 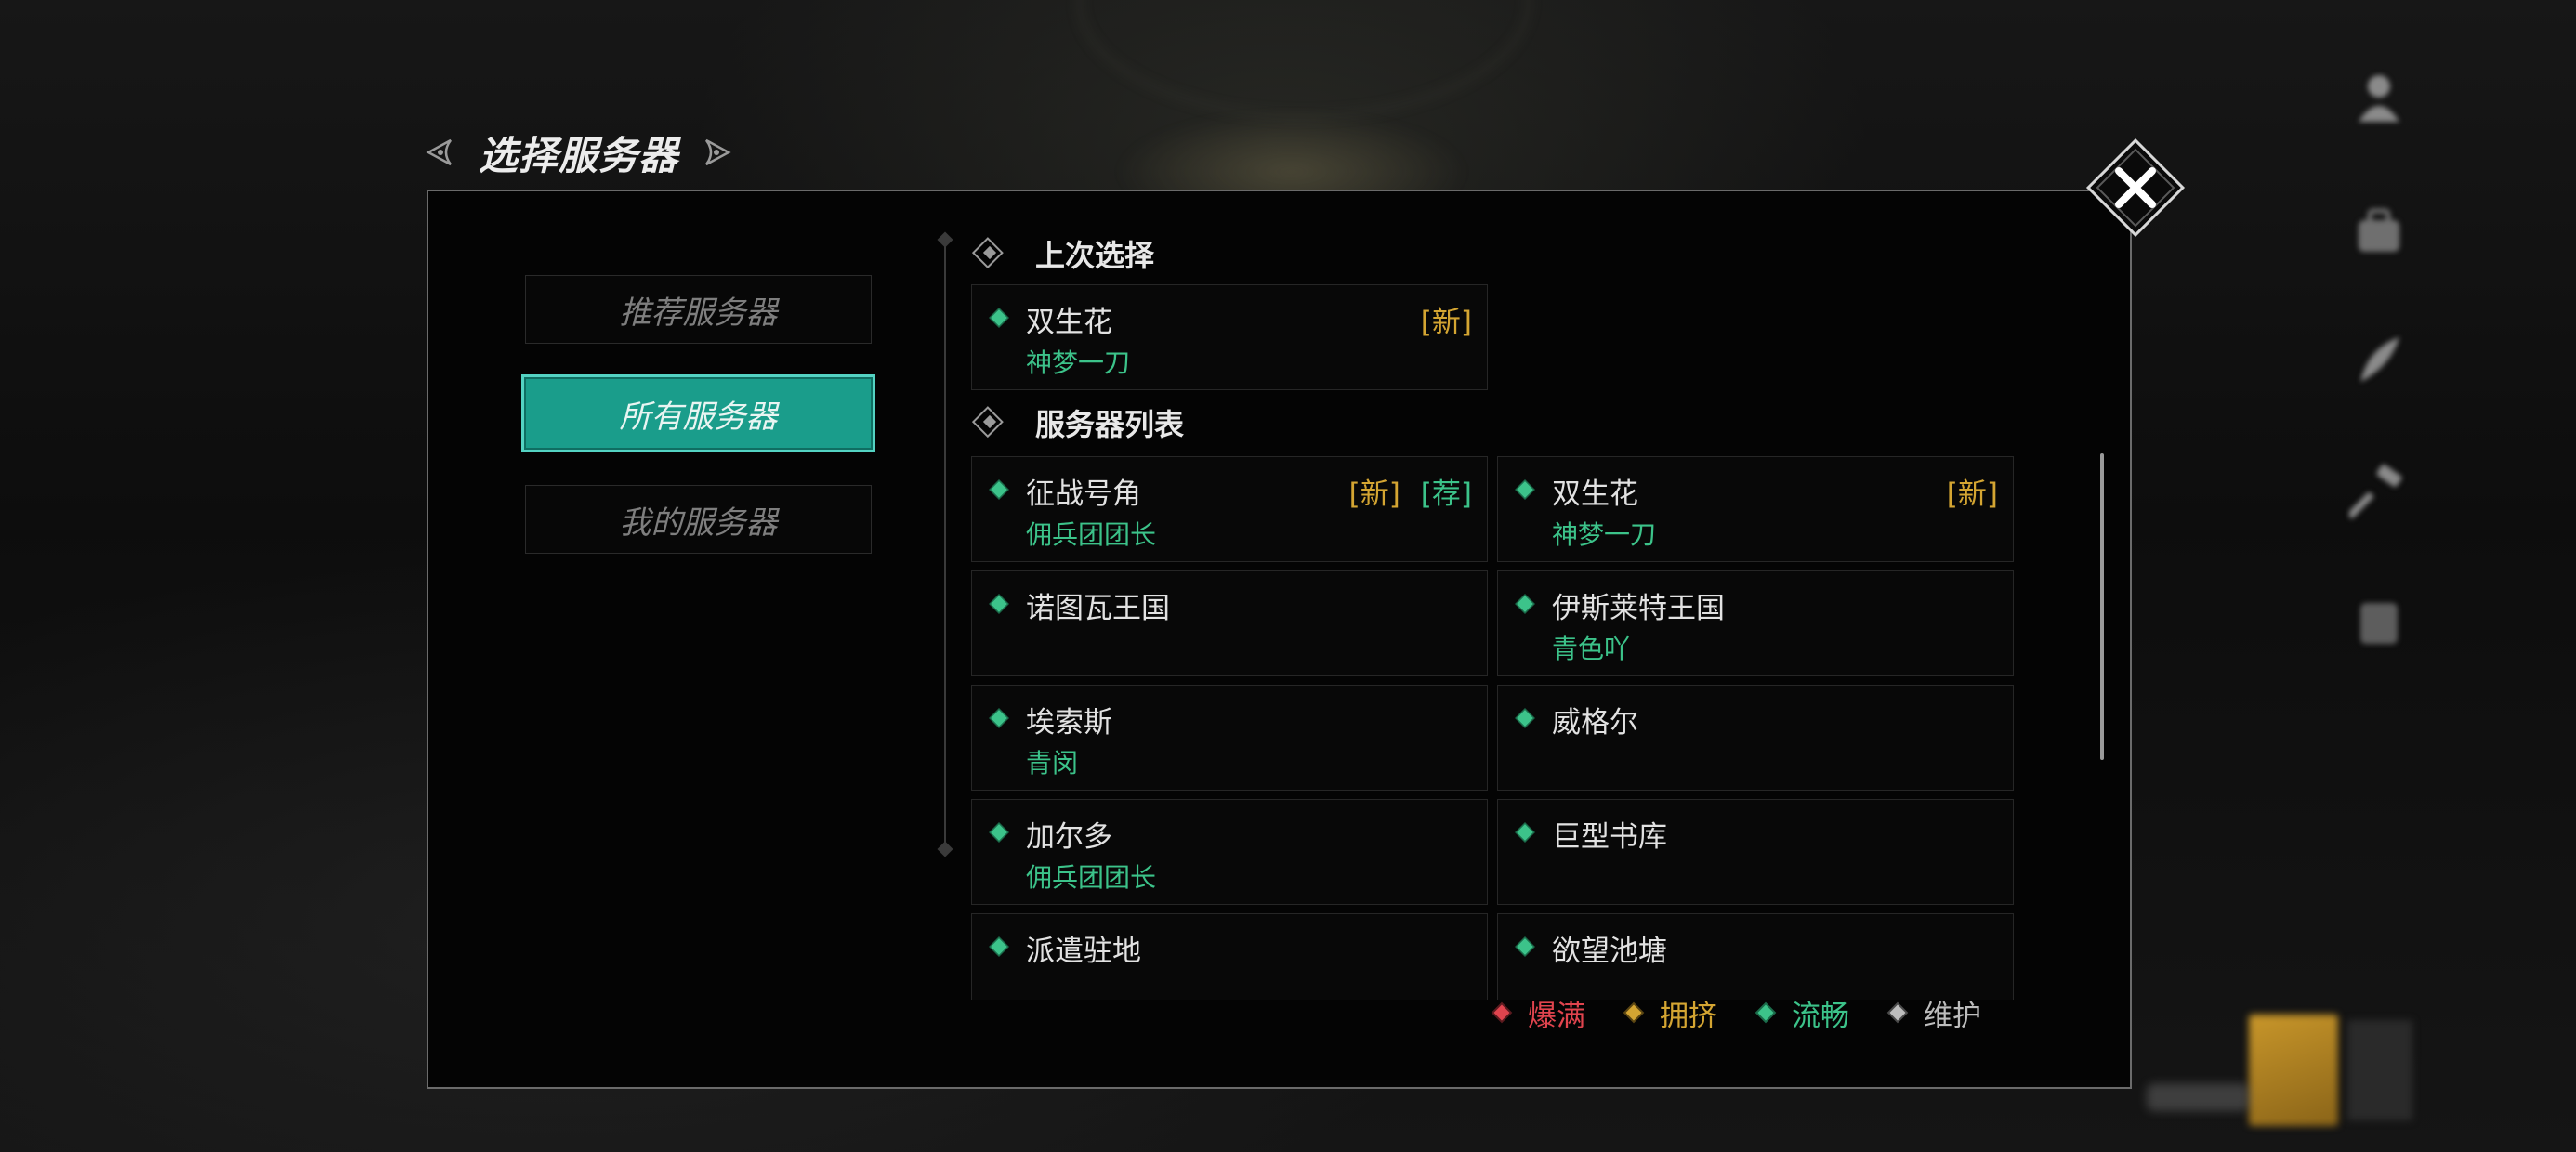 I want to click on legend-label: 流畅, so click(x=1820, y=1016).